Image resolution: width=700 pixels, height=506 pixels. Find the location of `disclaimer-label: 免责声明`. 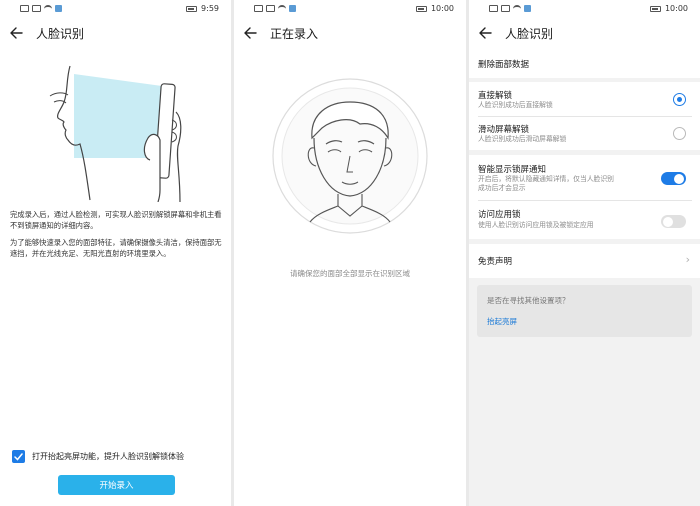

disclaimer-label: 免责声明 is located at coordinates (495, 262).